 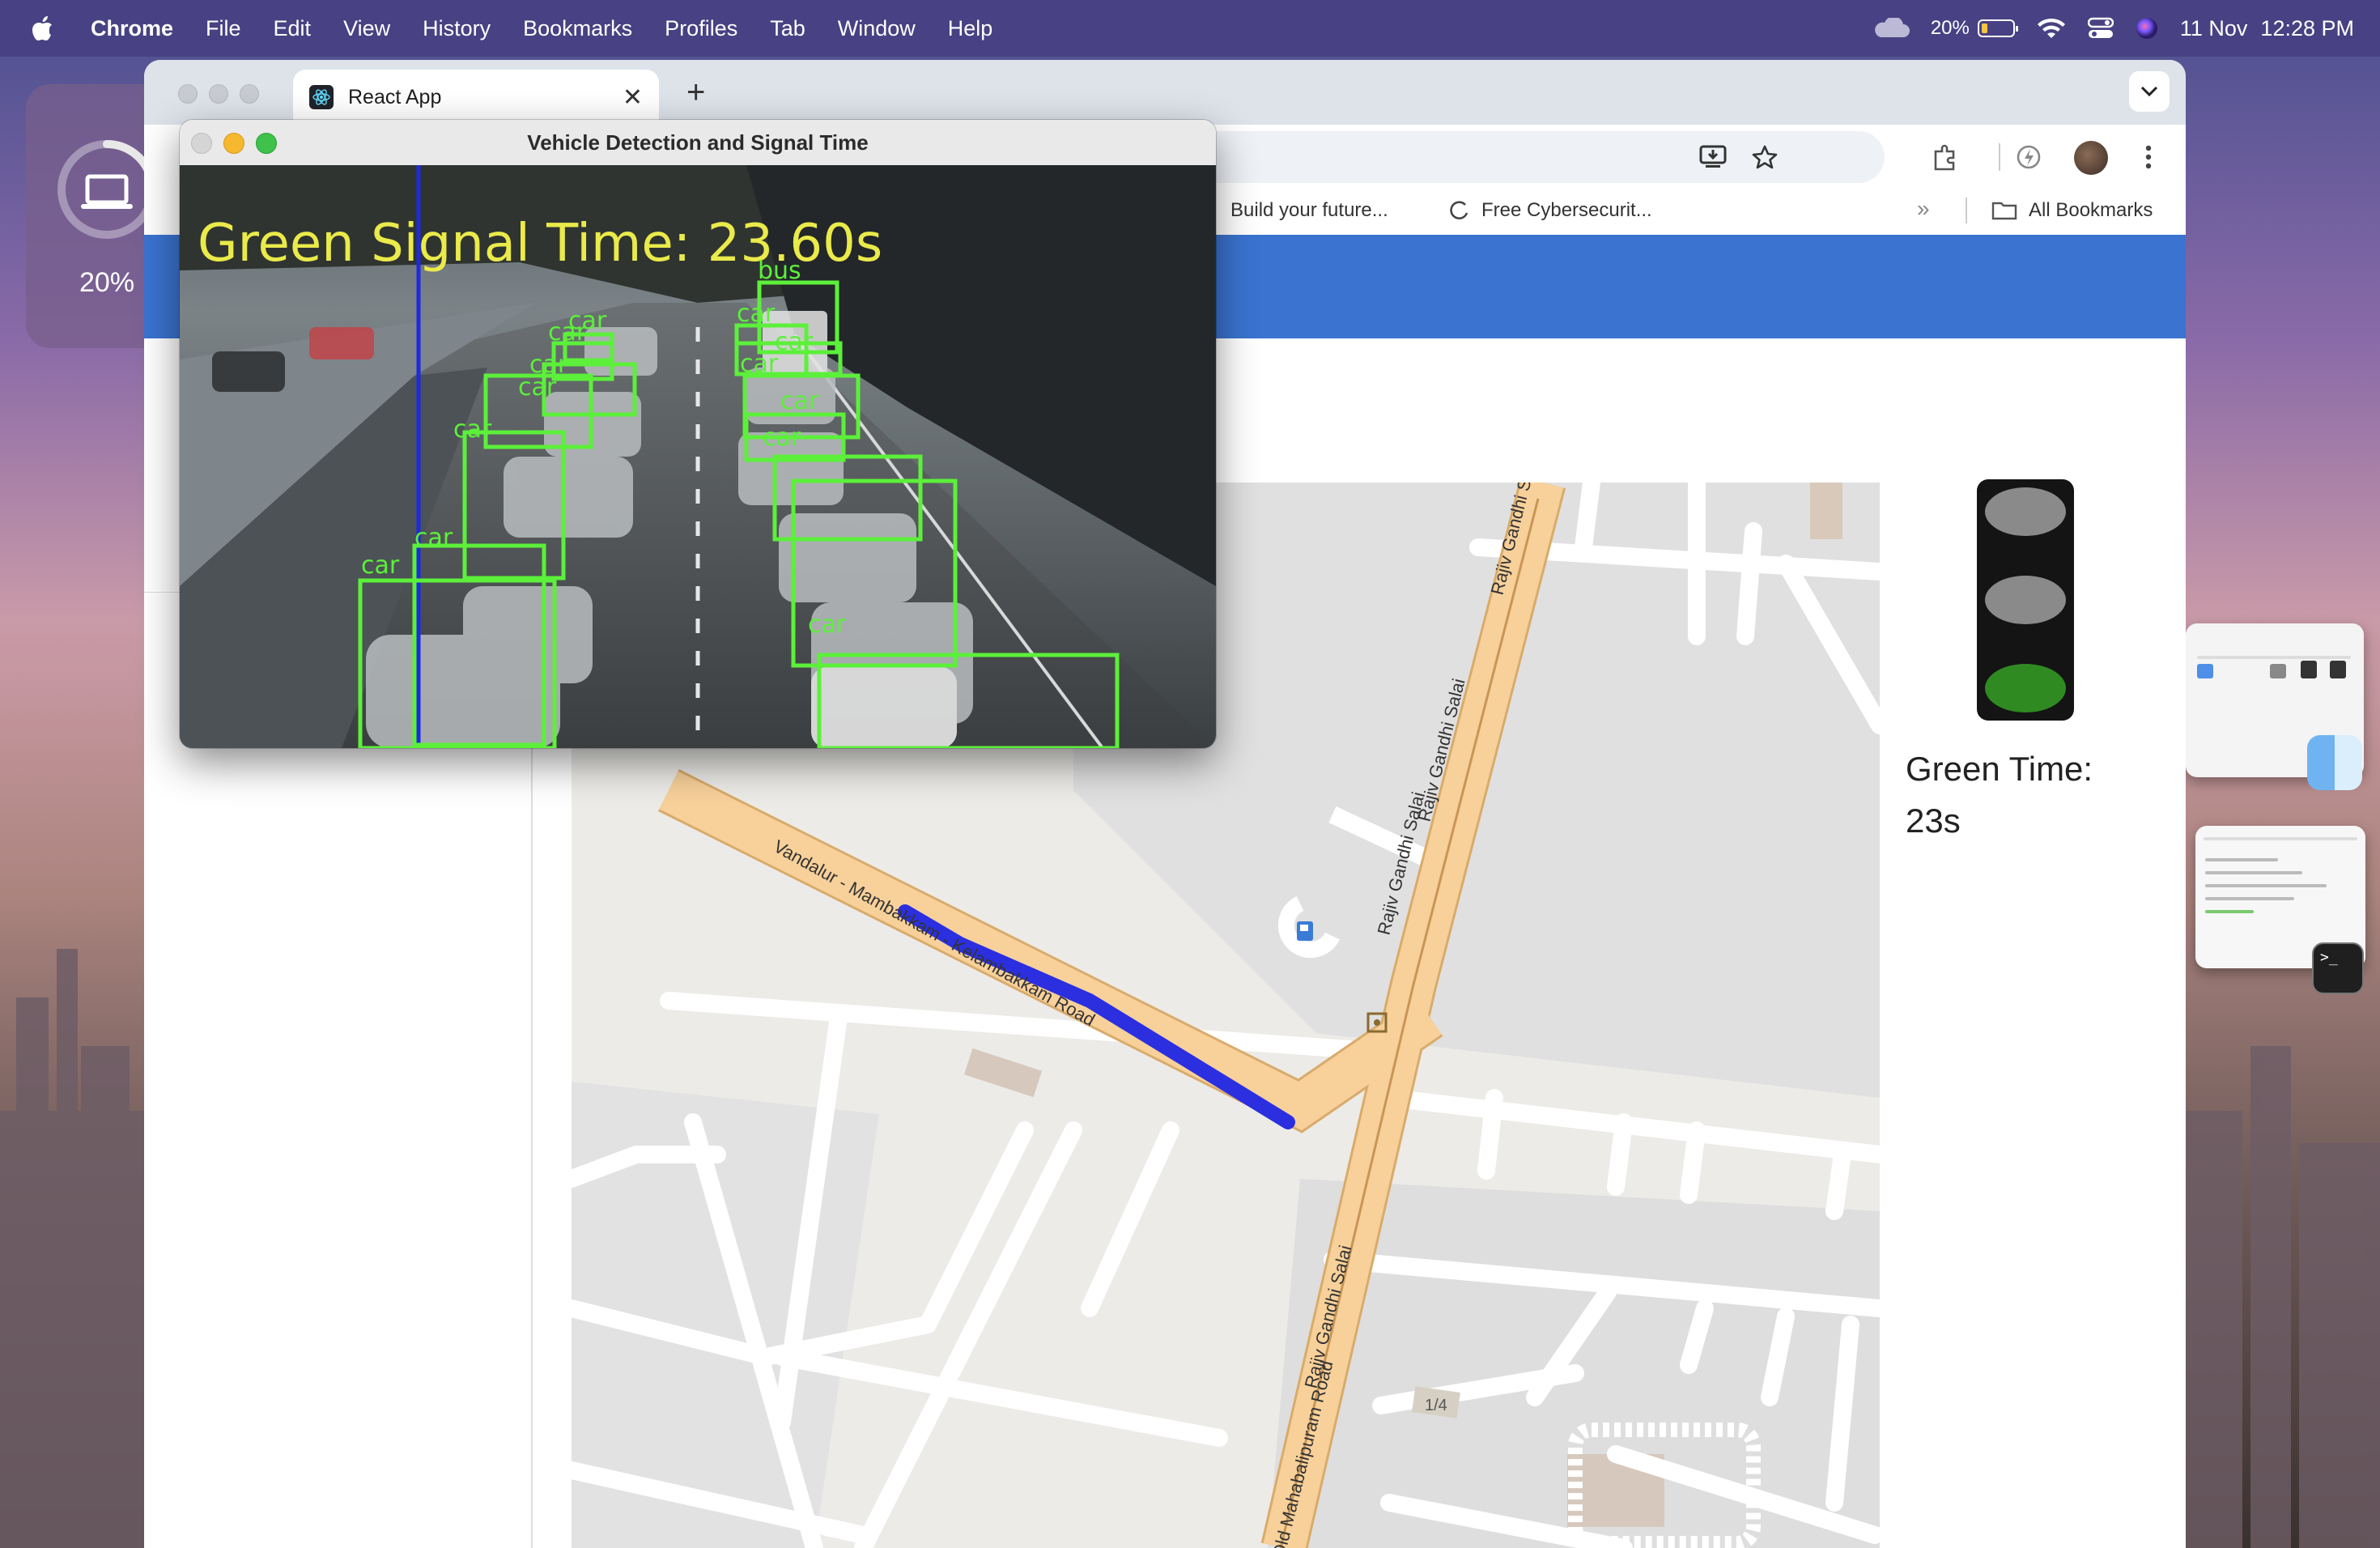 I want to click on traffic-light-red-lamp, so click(x=2025, y=512).